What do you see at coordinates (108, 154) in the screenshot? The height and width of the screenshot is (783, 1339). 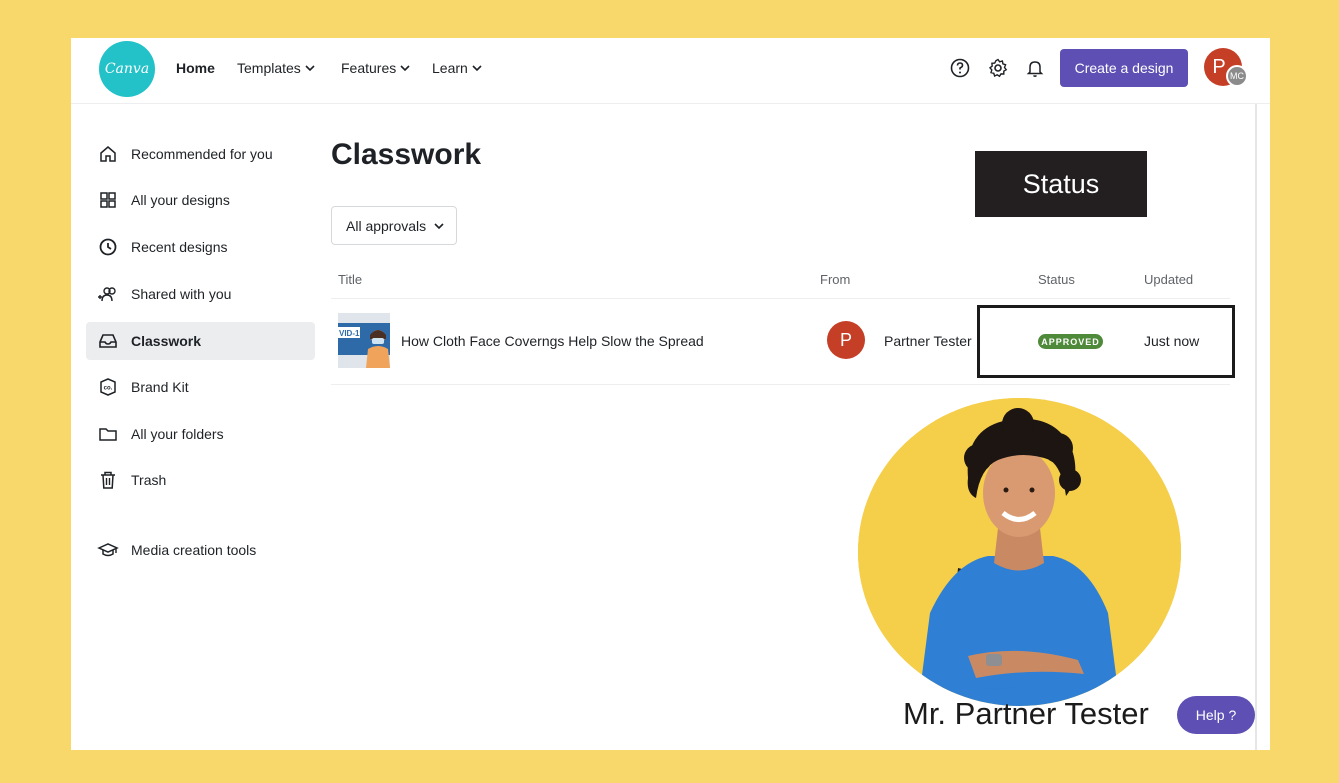 I see `home-icon` at bounding box center [108, 154].